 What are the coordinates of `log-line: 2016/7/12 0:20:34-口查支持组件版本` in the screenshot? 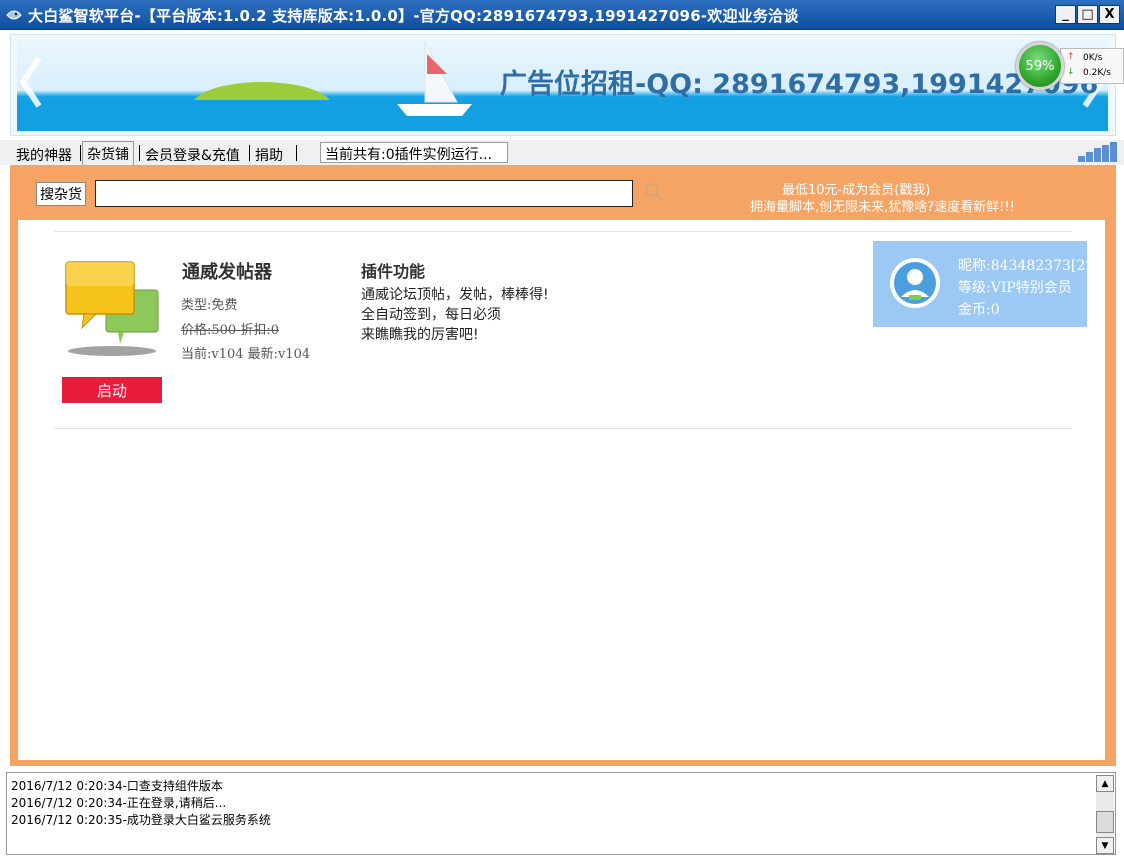 It's located at (117, 786).